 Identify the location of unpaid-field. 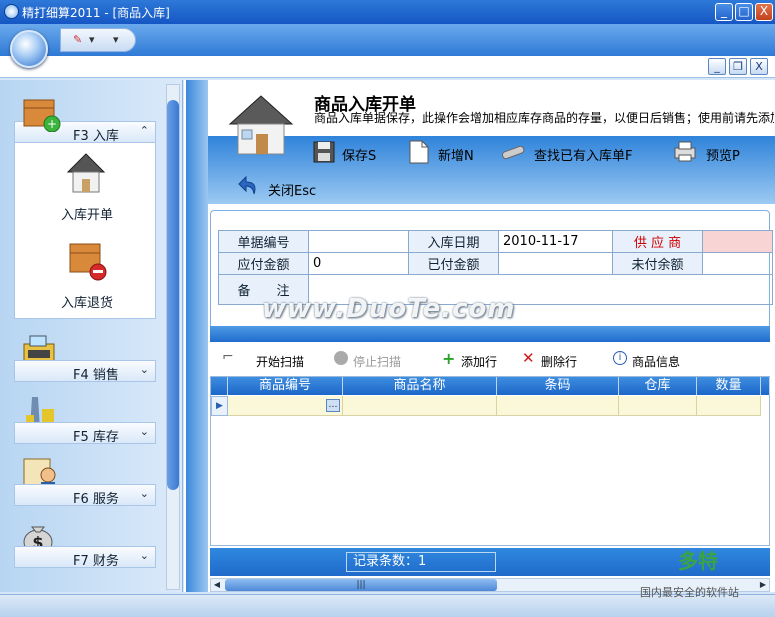
(737, 263).